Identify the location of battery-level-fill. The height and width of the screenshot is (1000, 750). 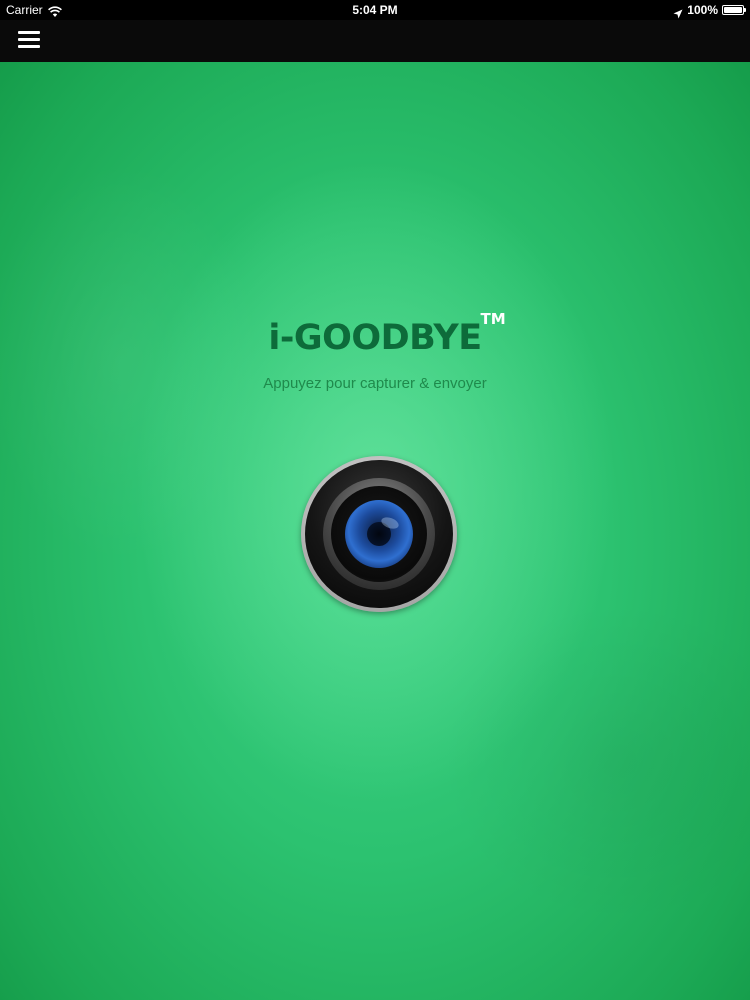
(733, 10).